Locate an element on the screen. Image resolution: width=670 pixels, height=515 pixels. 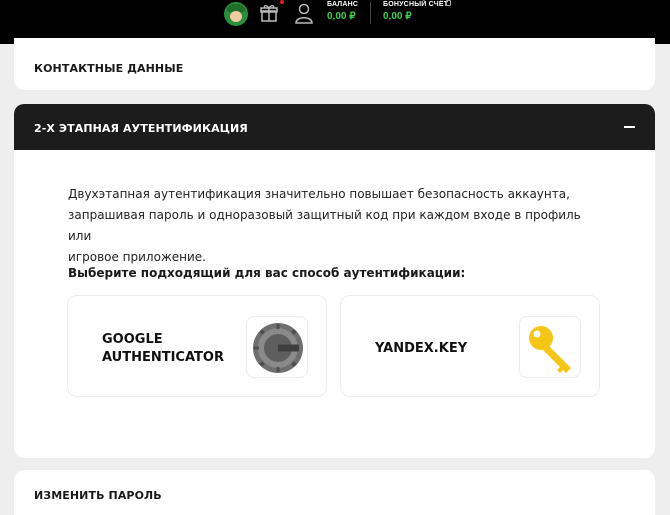
yandex-key-label: YANDEX.KEY is located at coordinates (421, 348).